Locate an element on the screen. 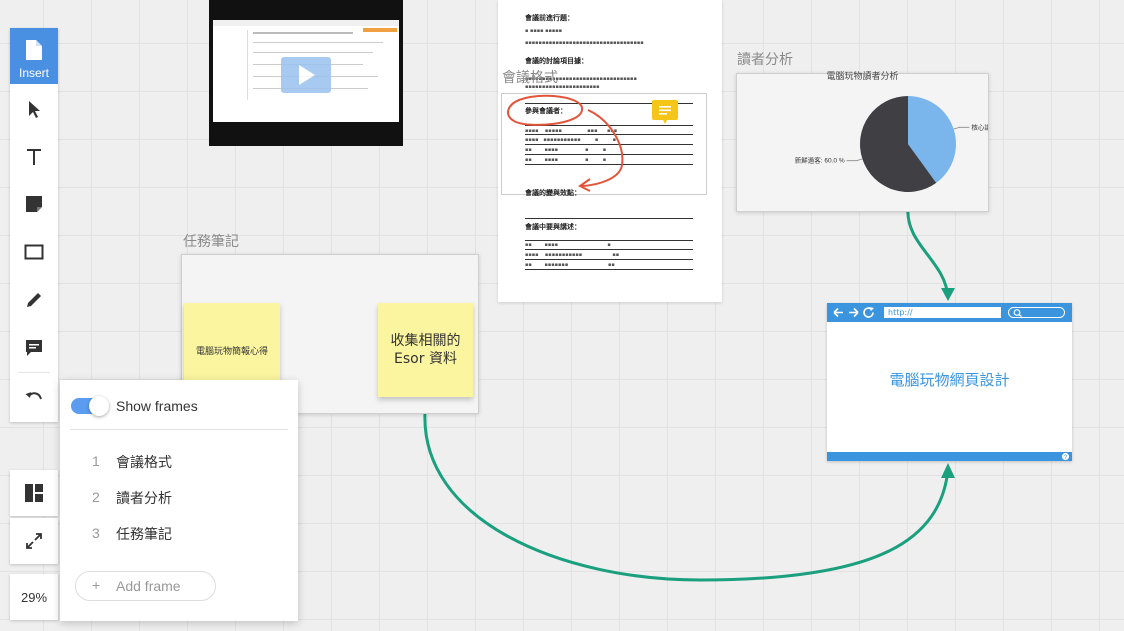 The image size is (1124, 631). sticky-note-icon is located at coordinates (34, 204).